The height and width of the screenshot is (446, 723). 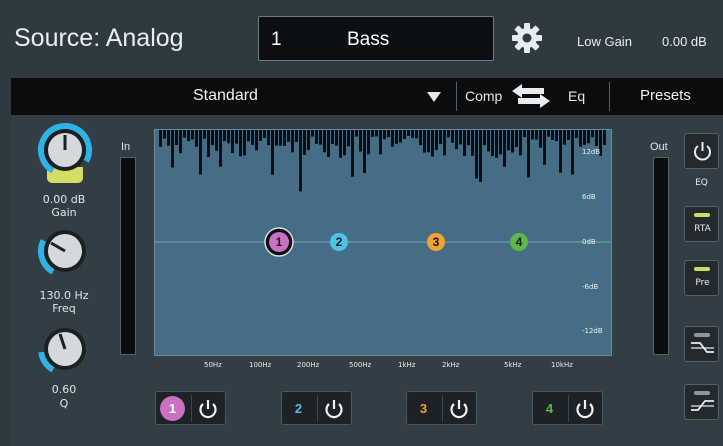 What do you see at coordinates (434, 97) in the screenshot?
I see `chevron-down-icon` at bounding box center [434, 97].